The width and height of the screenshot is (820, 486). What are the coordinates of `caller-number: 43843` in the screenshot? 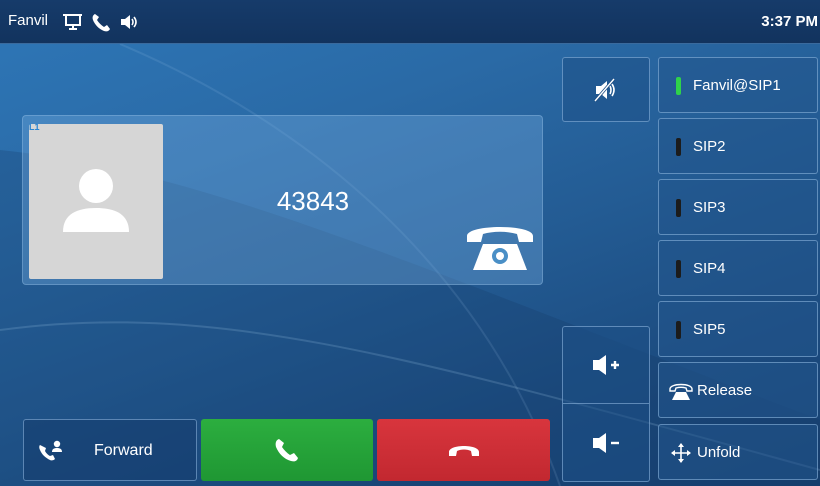 It's located at (313, 201).